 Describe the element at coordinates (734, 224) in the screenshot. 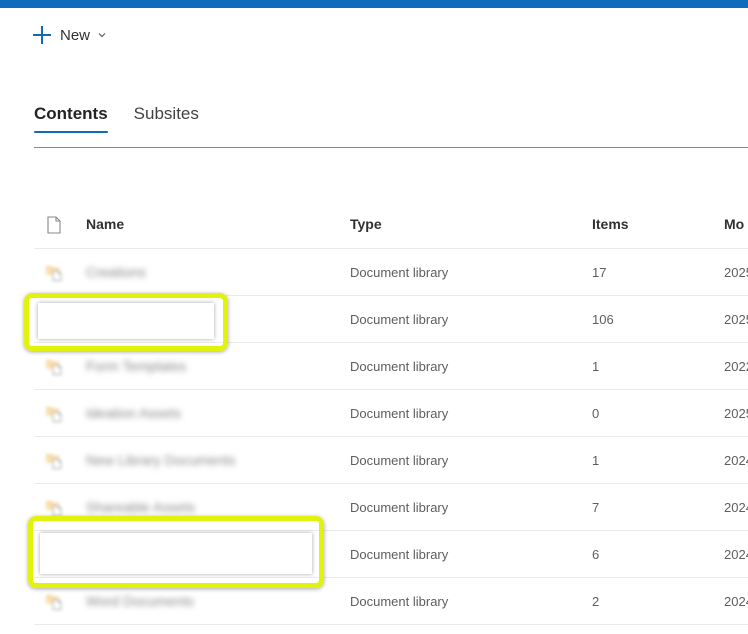

I see `column-header-modified: Mo` at that location.